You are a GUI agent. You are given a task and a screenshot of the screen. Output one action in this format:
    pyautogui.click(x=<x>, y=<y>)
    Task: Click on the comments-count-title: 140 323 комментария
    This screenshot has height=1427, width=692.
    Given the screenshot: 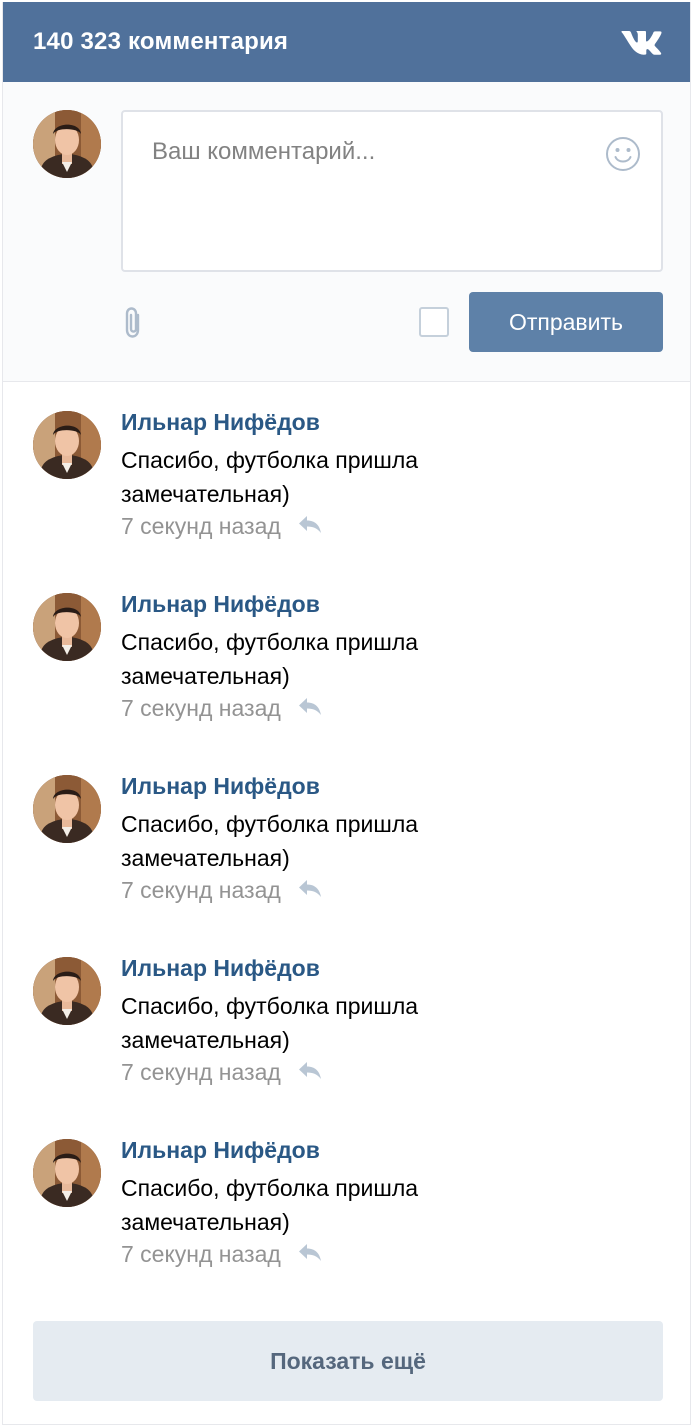 What is the action you would take?
    pyautogui.click(x=161, y=41)
    